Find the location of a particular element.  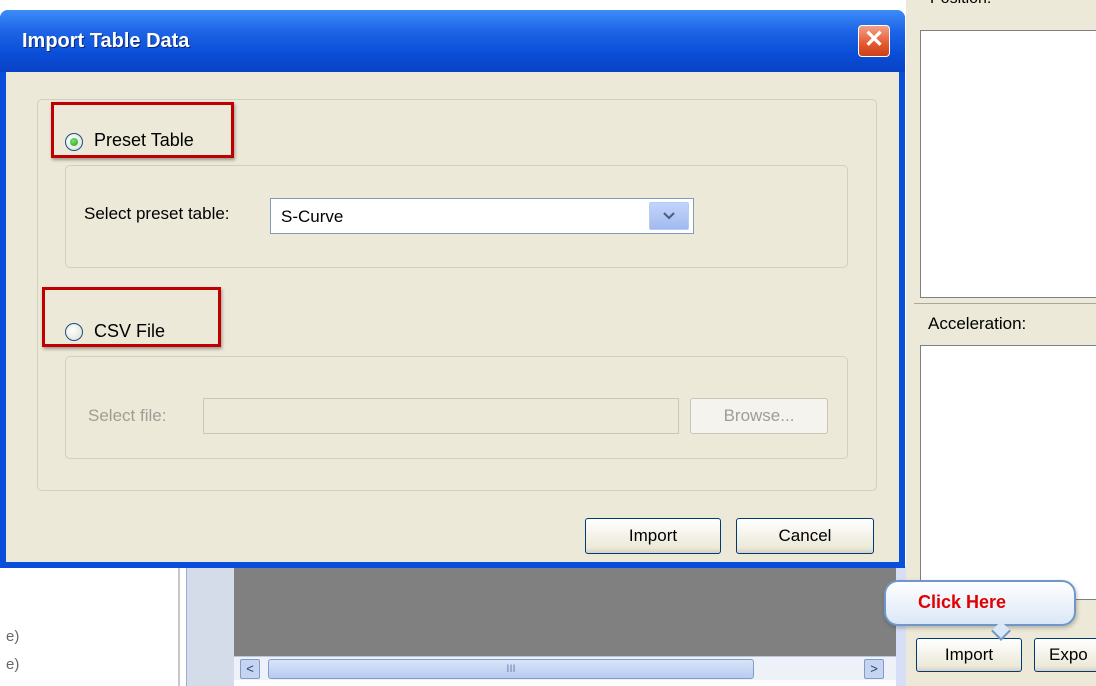

preset-table-value: S-Curve is located at coordinates (312, 216).